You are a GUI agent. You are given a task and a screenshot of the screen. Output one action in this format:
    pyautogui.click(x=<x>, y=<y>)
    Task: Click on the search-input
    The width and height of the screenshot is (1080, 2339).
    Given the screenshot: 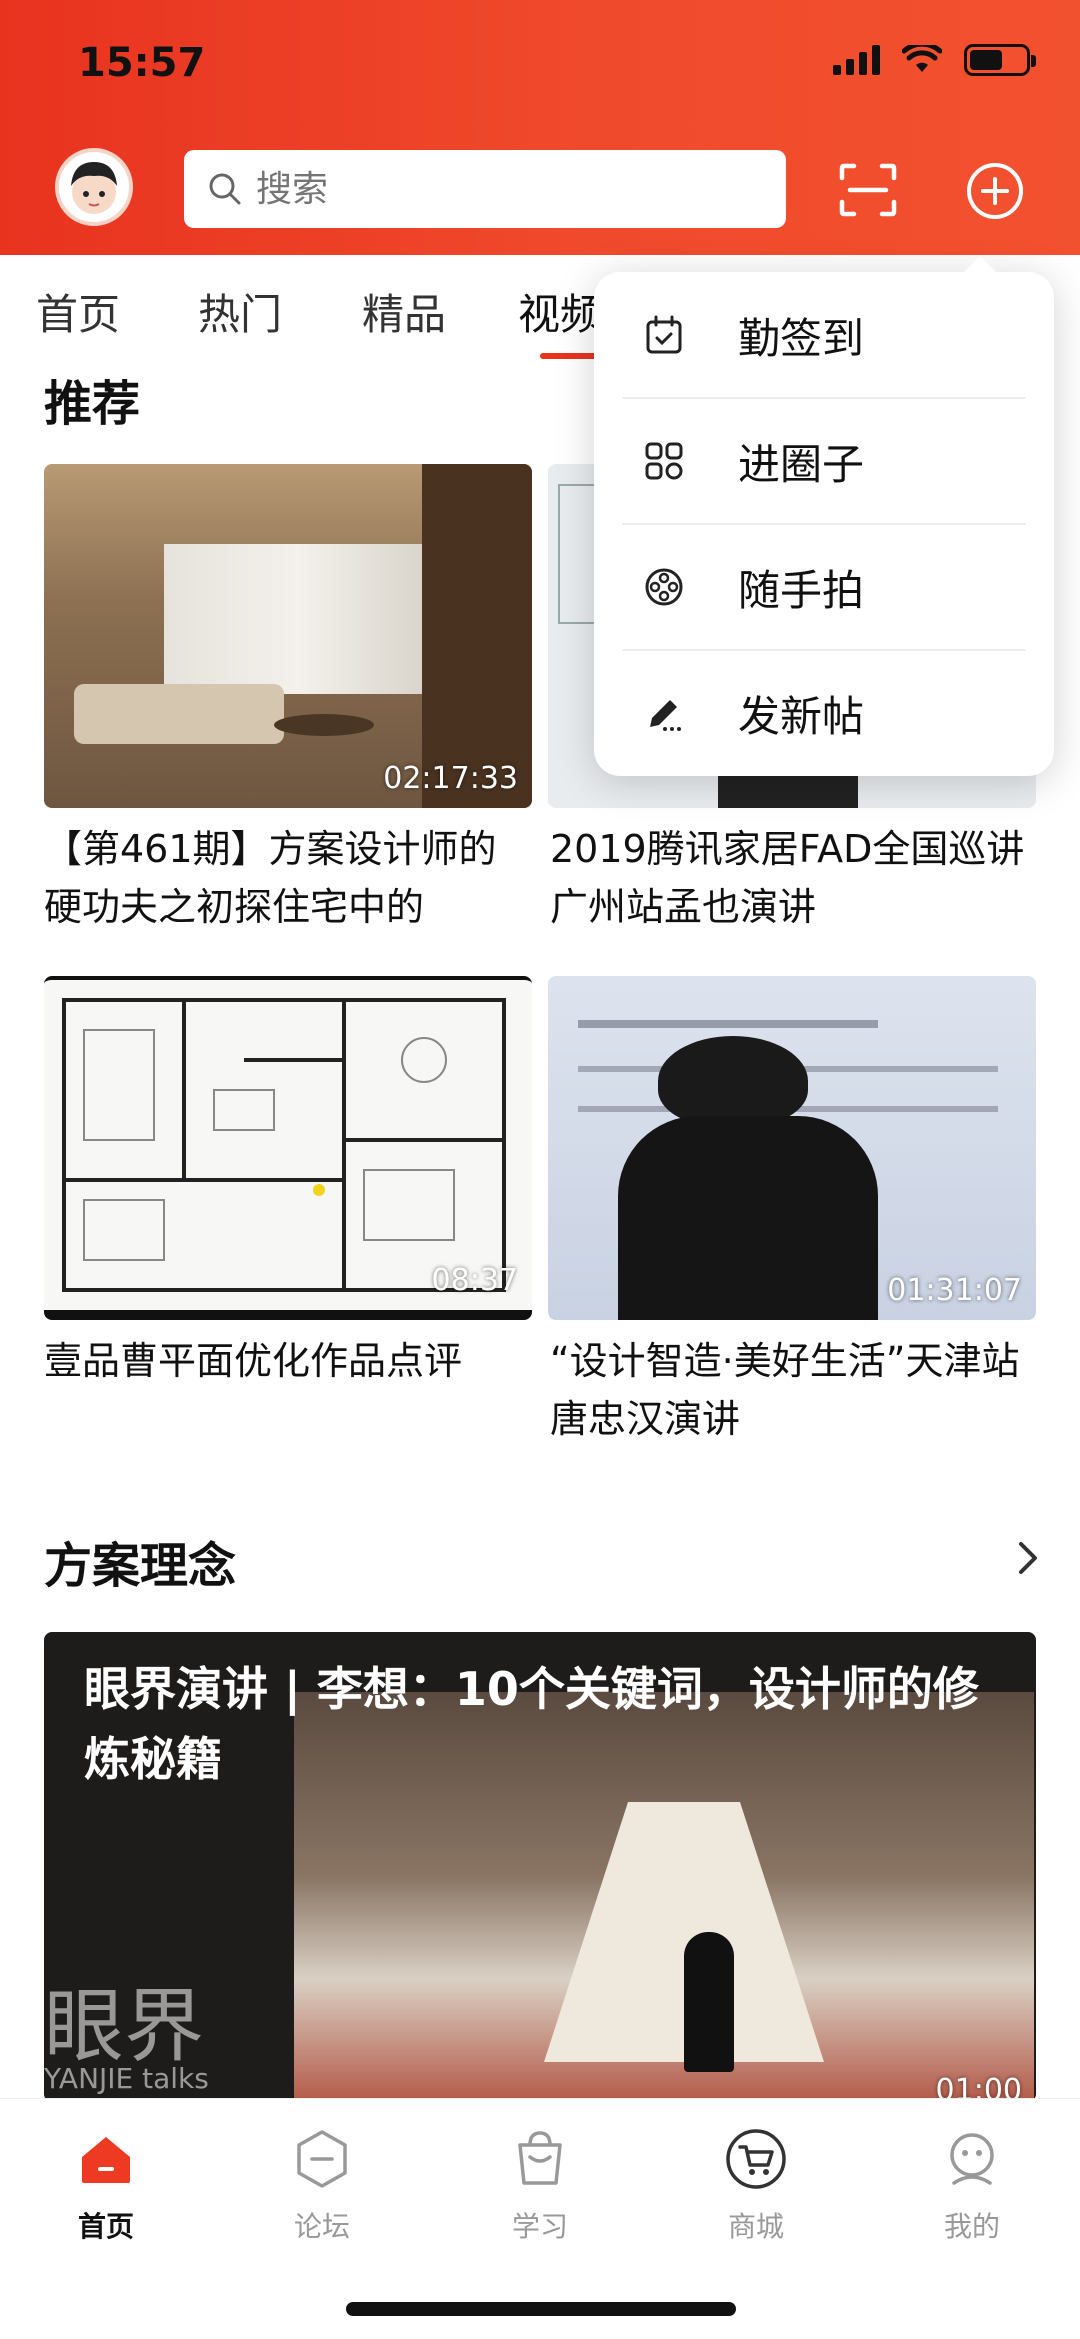 What is the action you would take?
    pyautogui.click(x=496, y=189)
    